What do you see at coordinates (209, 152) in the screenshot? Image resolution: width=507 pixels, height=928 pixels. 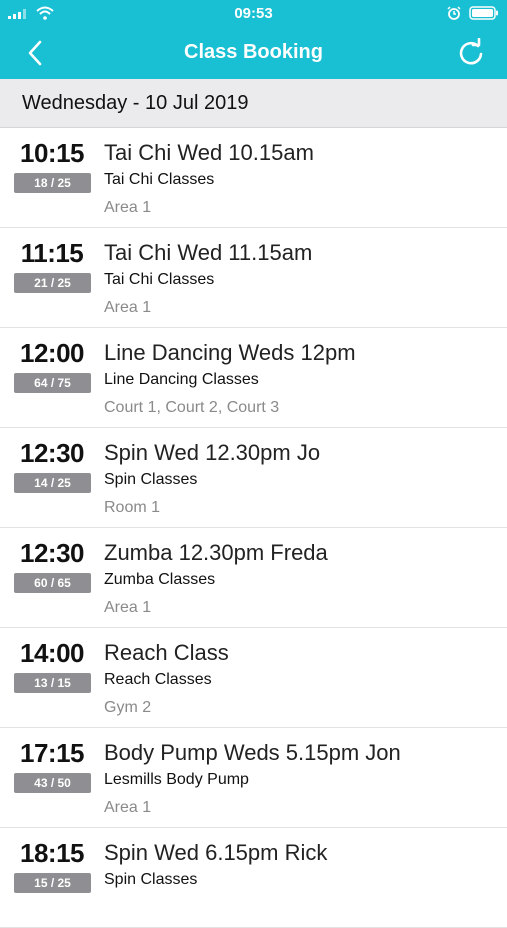 I see `class-name: Tai Chi Wed 10.15am` at bounding box center [209, 152].